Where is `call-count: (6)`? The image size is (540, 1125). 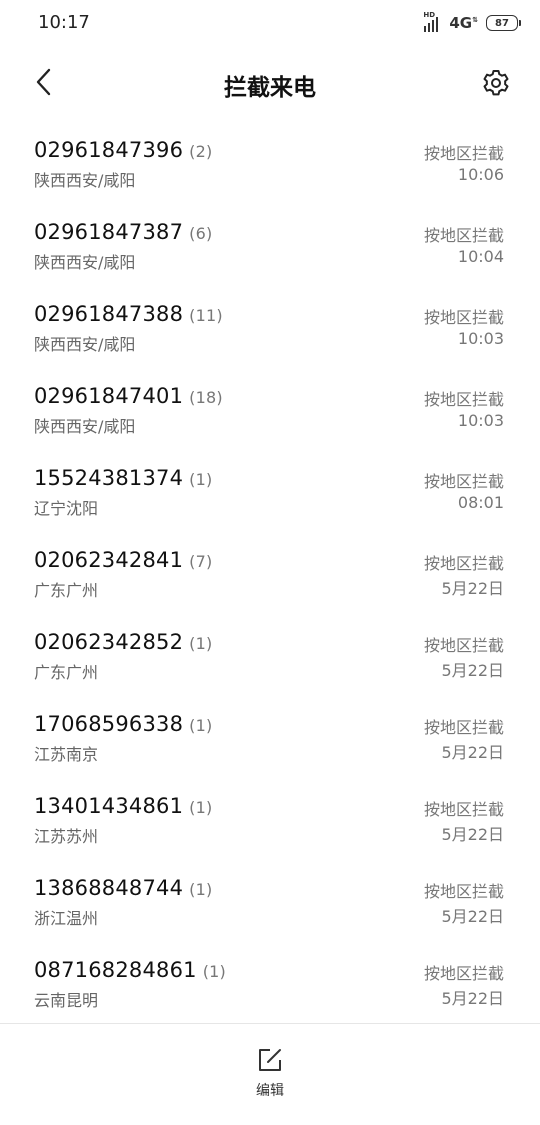 call-count: (6) is located at coordinates (201, 233).